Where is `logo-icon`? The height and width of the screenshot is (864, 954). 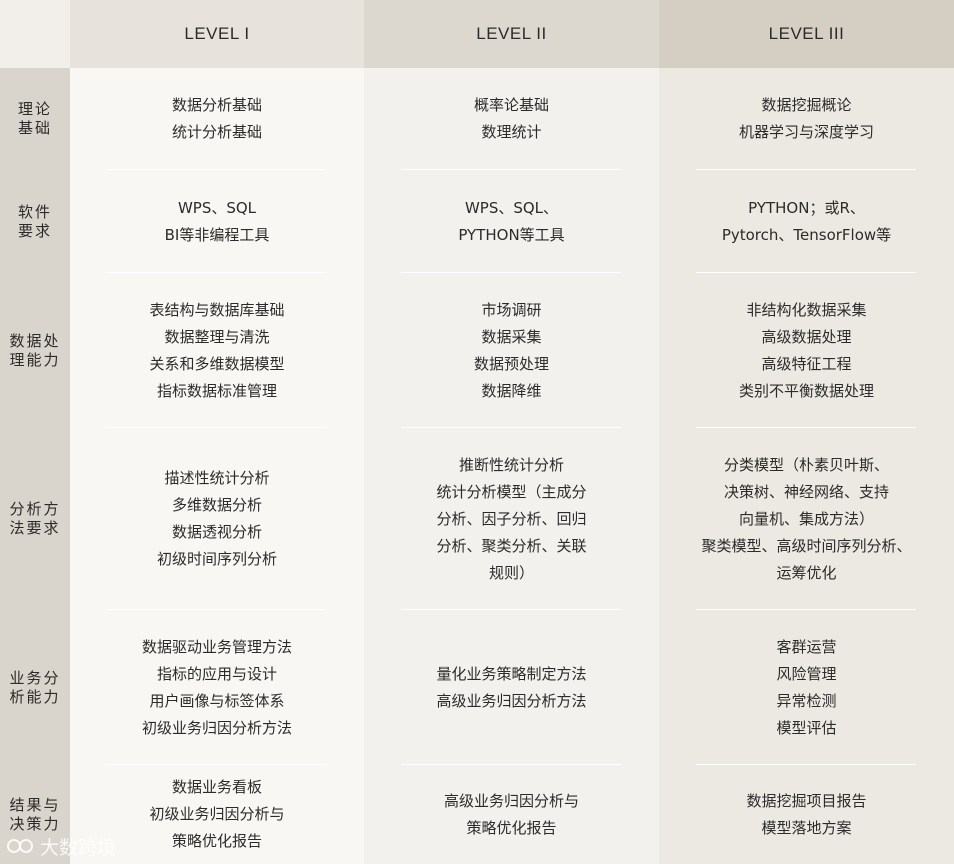
logo-icon is located at coordinates (20, 846).